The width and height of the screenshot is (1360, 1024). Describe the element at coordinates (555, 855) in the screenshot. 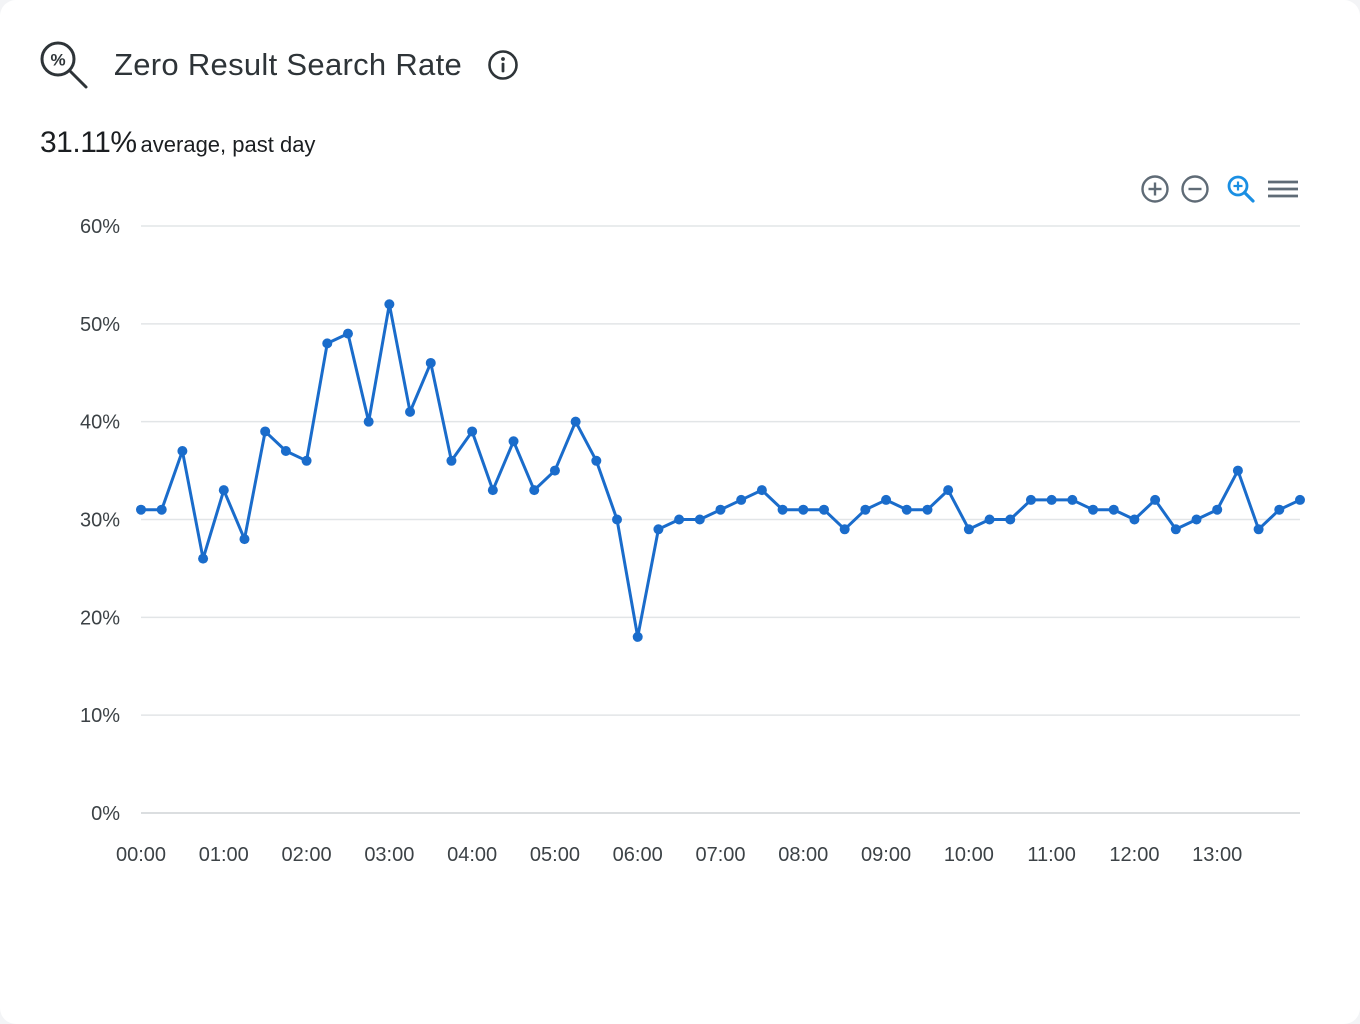

I see `x-tick-label: 05:00` at that location.